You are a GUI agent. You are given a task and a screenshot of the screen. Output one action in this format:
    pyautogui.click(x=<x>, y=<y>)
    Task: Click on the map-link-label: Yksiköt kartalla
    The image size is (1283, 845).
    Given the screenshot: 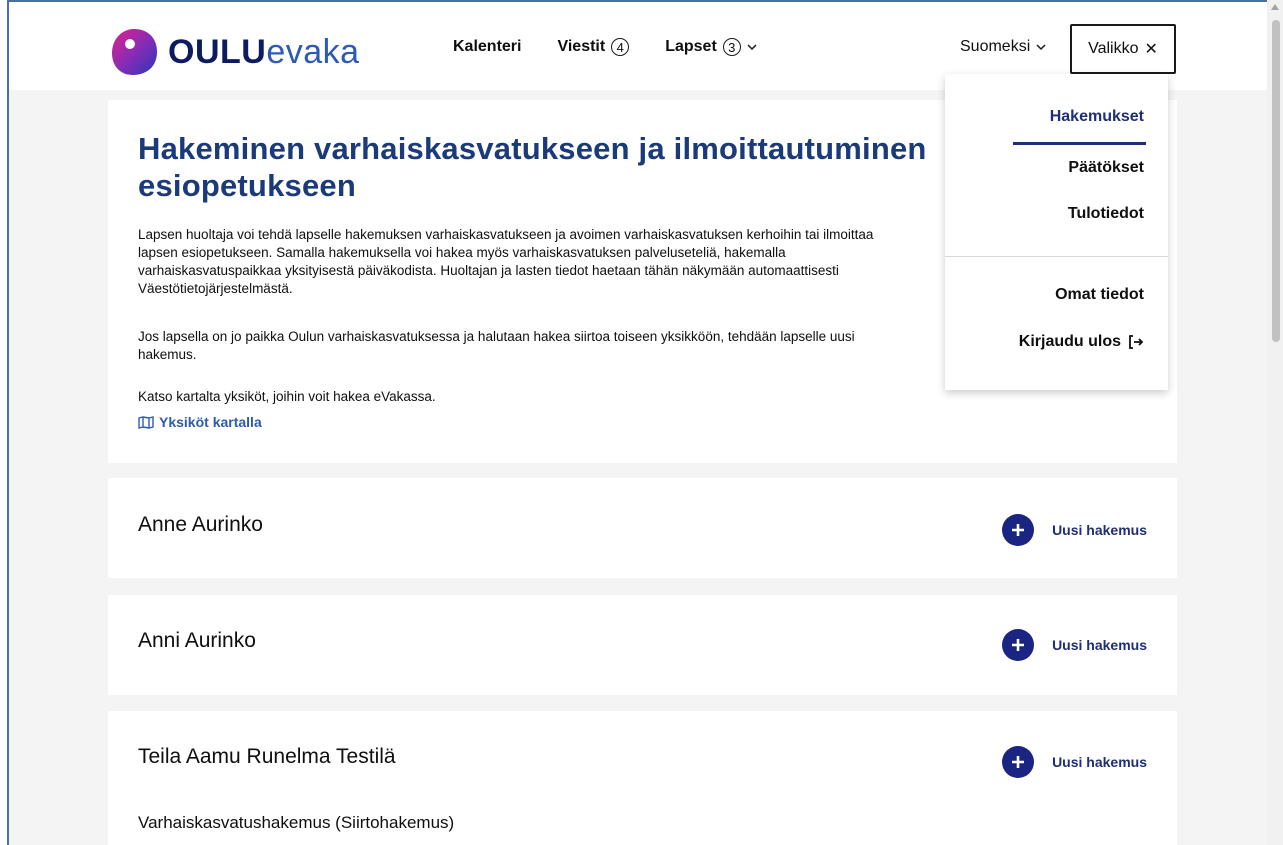 What is the action you would take?
    pyautogui.click(x=210, y=422)
    